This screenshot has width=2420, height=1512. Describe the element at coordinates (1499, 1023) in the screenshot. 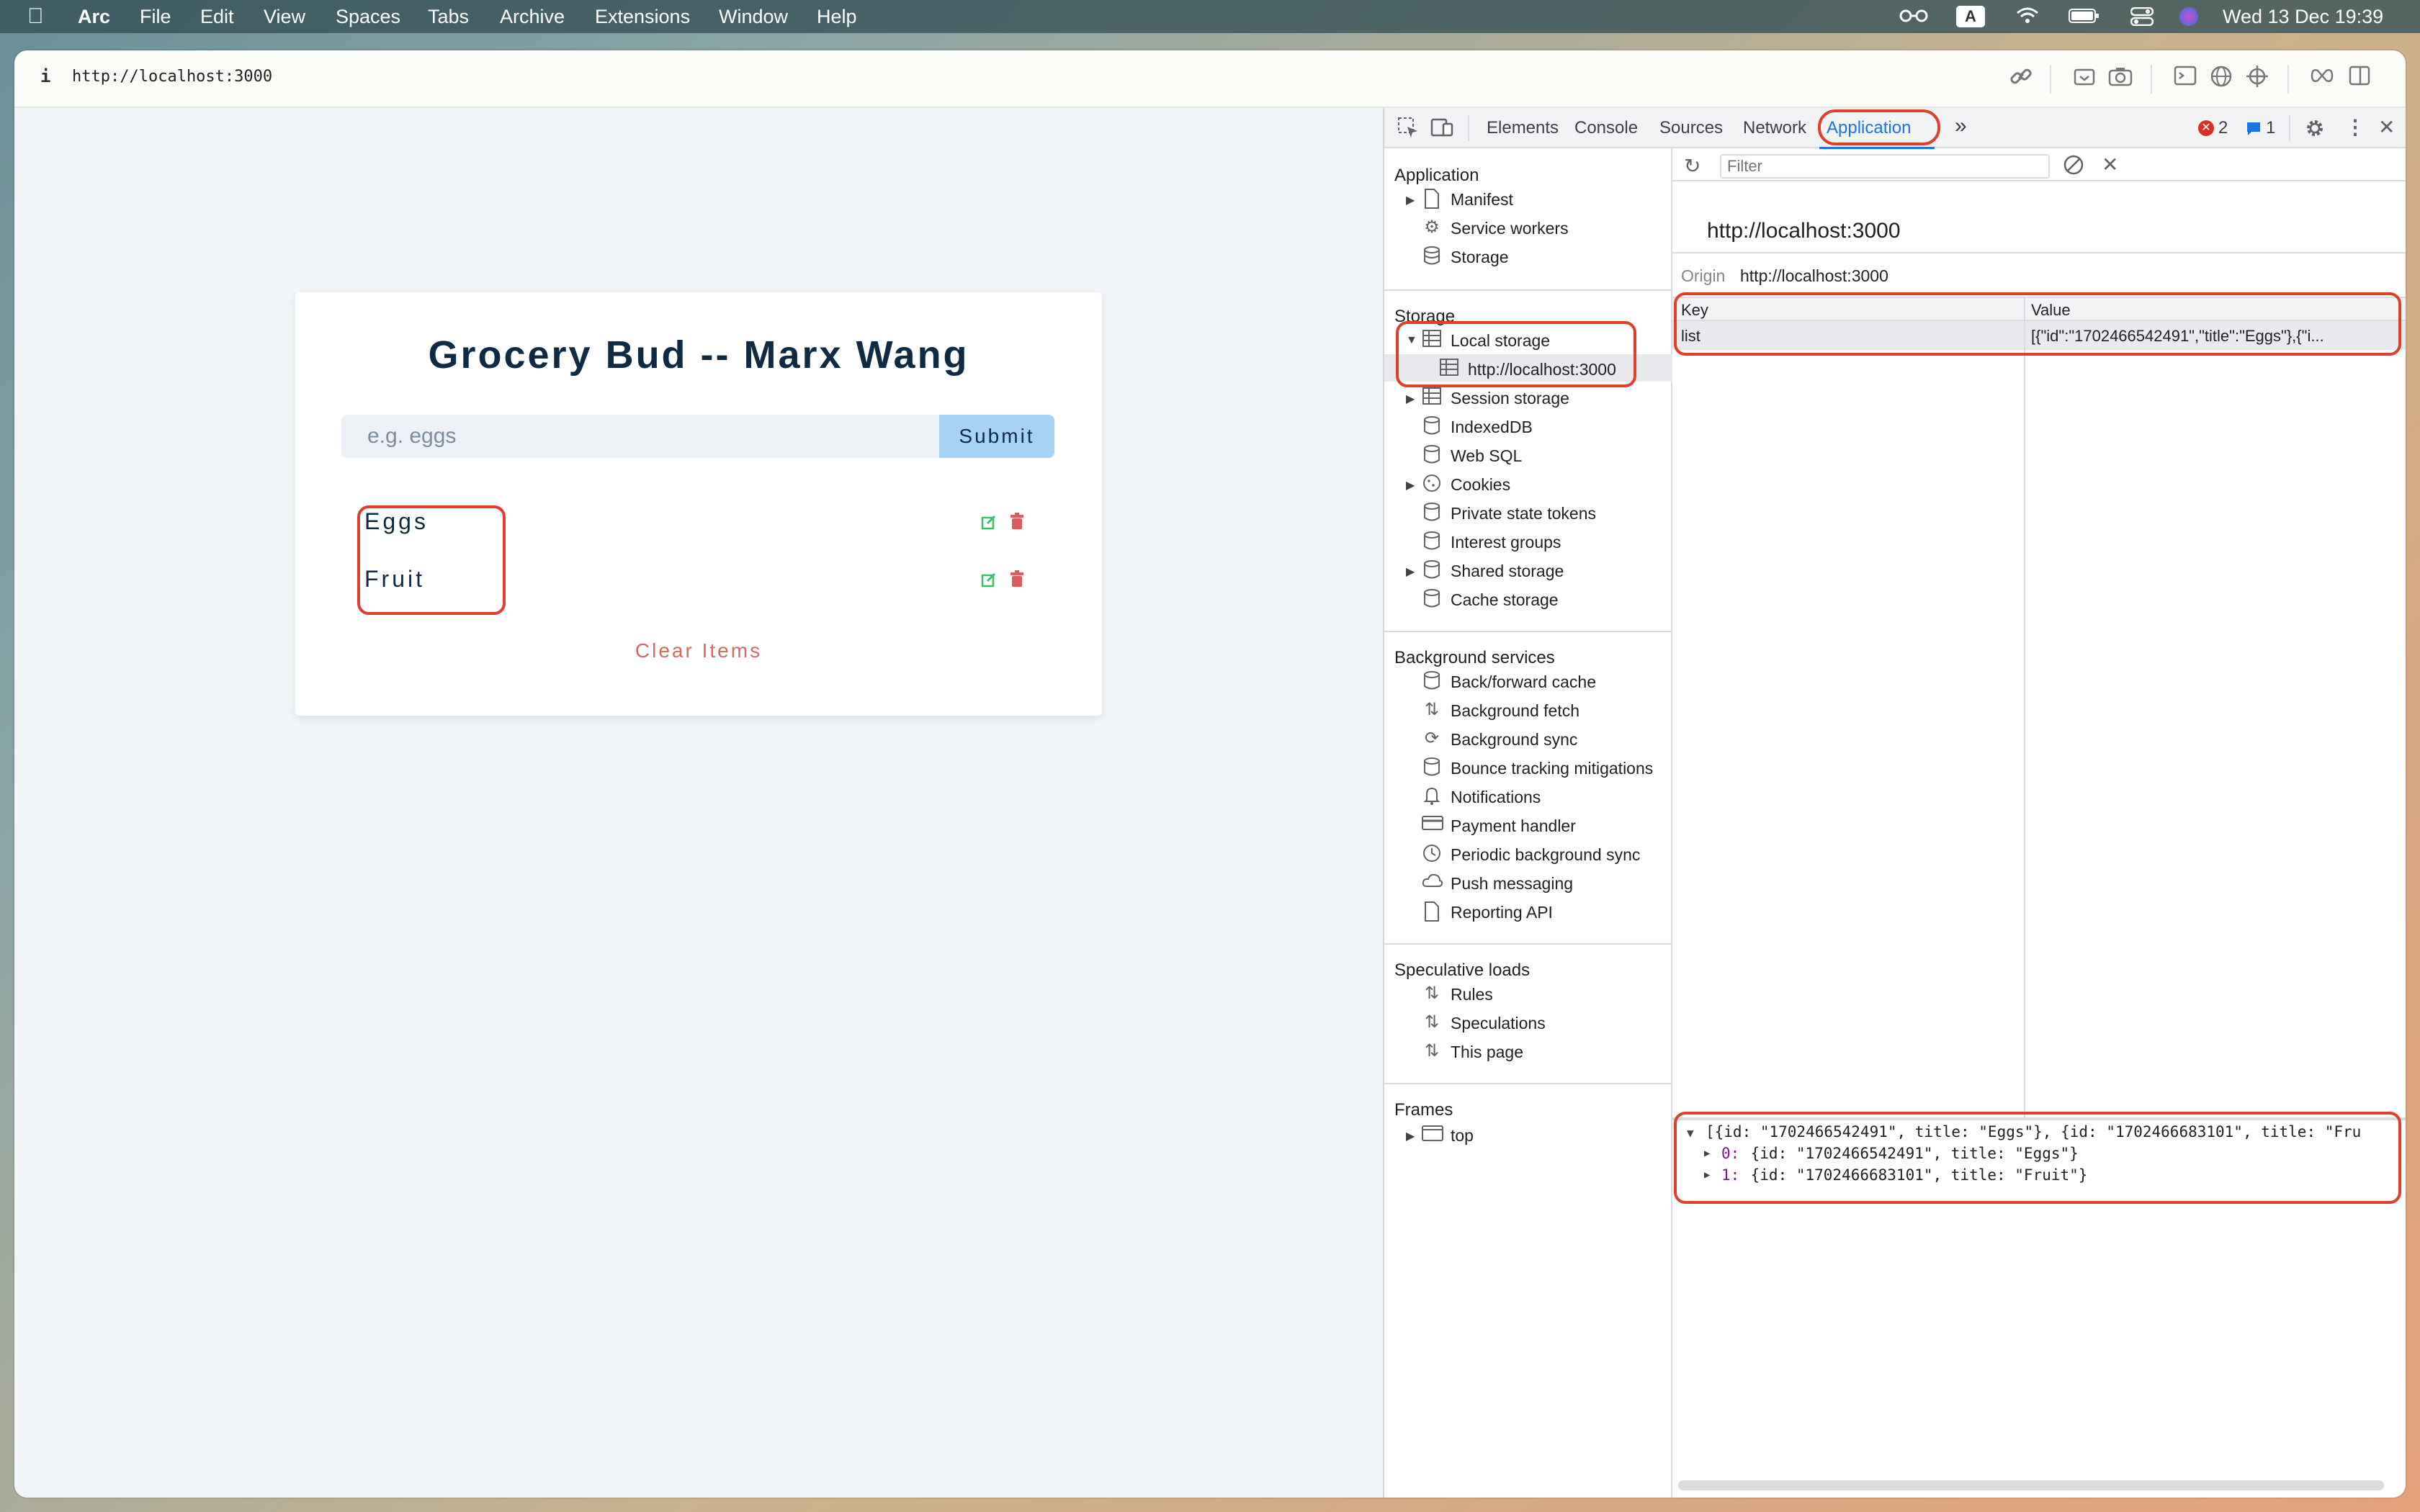

I see `sidebar-item-speculations: Speculations` at that location.